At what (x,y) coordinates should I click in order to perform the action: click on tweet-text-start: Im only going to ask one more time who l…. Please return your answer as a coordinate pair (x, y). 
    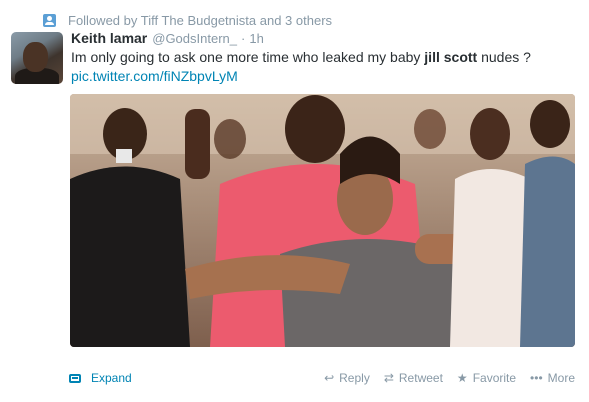
    Looking at the image, I should click on (248, 57).